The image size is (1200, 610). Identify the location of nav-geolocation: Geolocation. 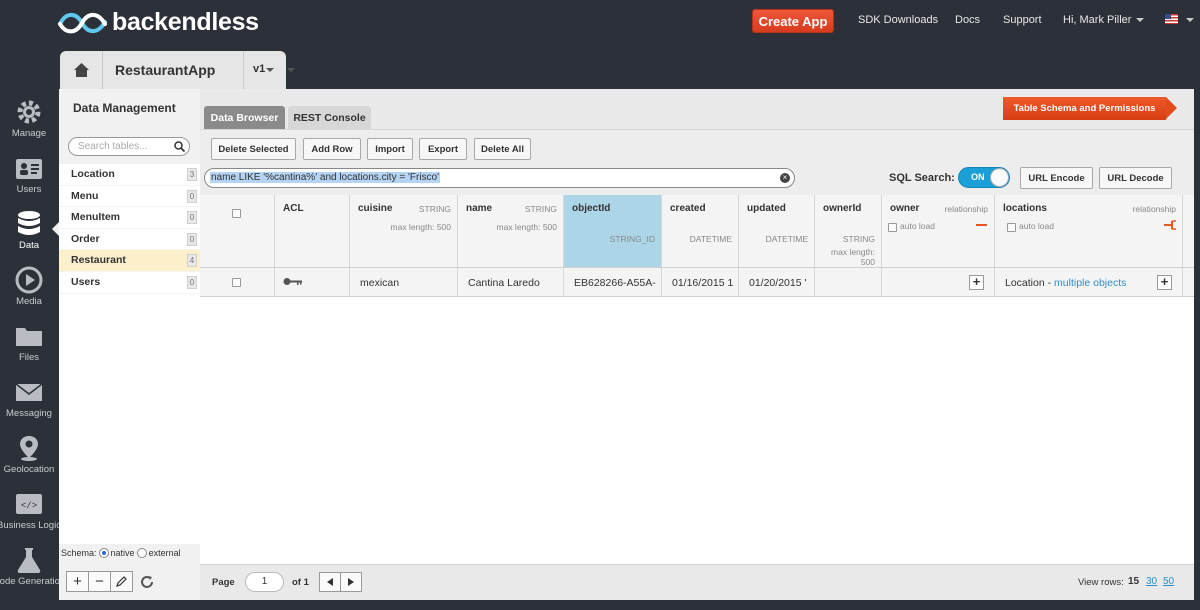
(29, 462).